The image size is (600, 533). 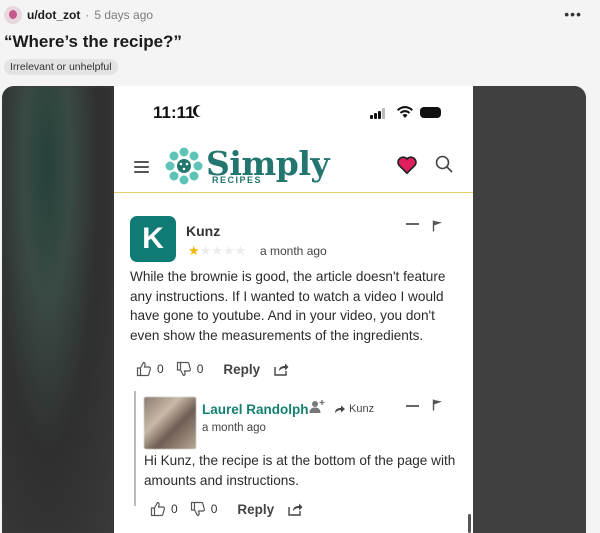 I want to click on logo-subtext: RECIPES, so click(x=237, y=180).